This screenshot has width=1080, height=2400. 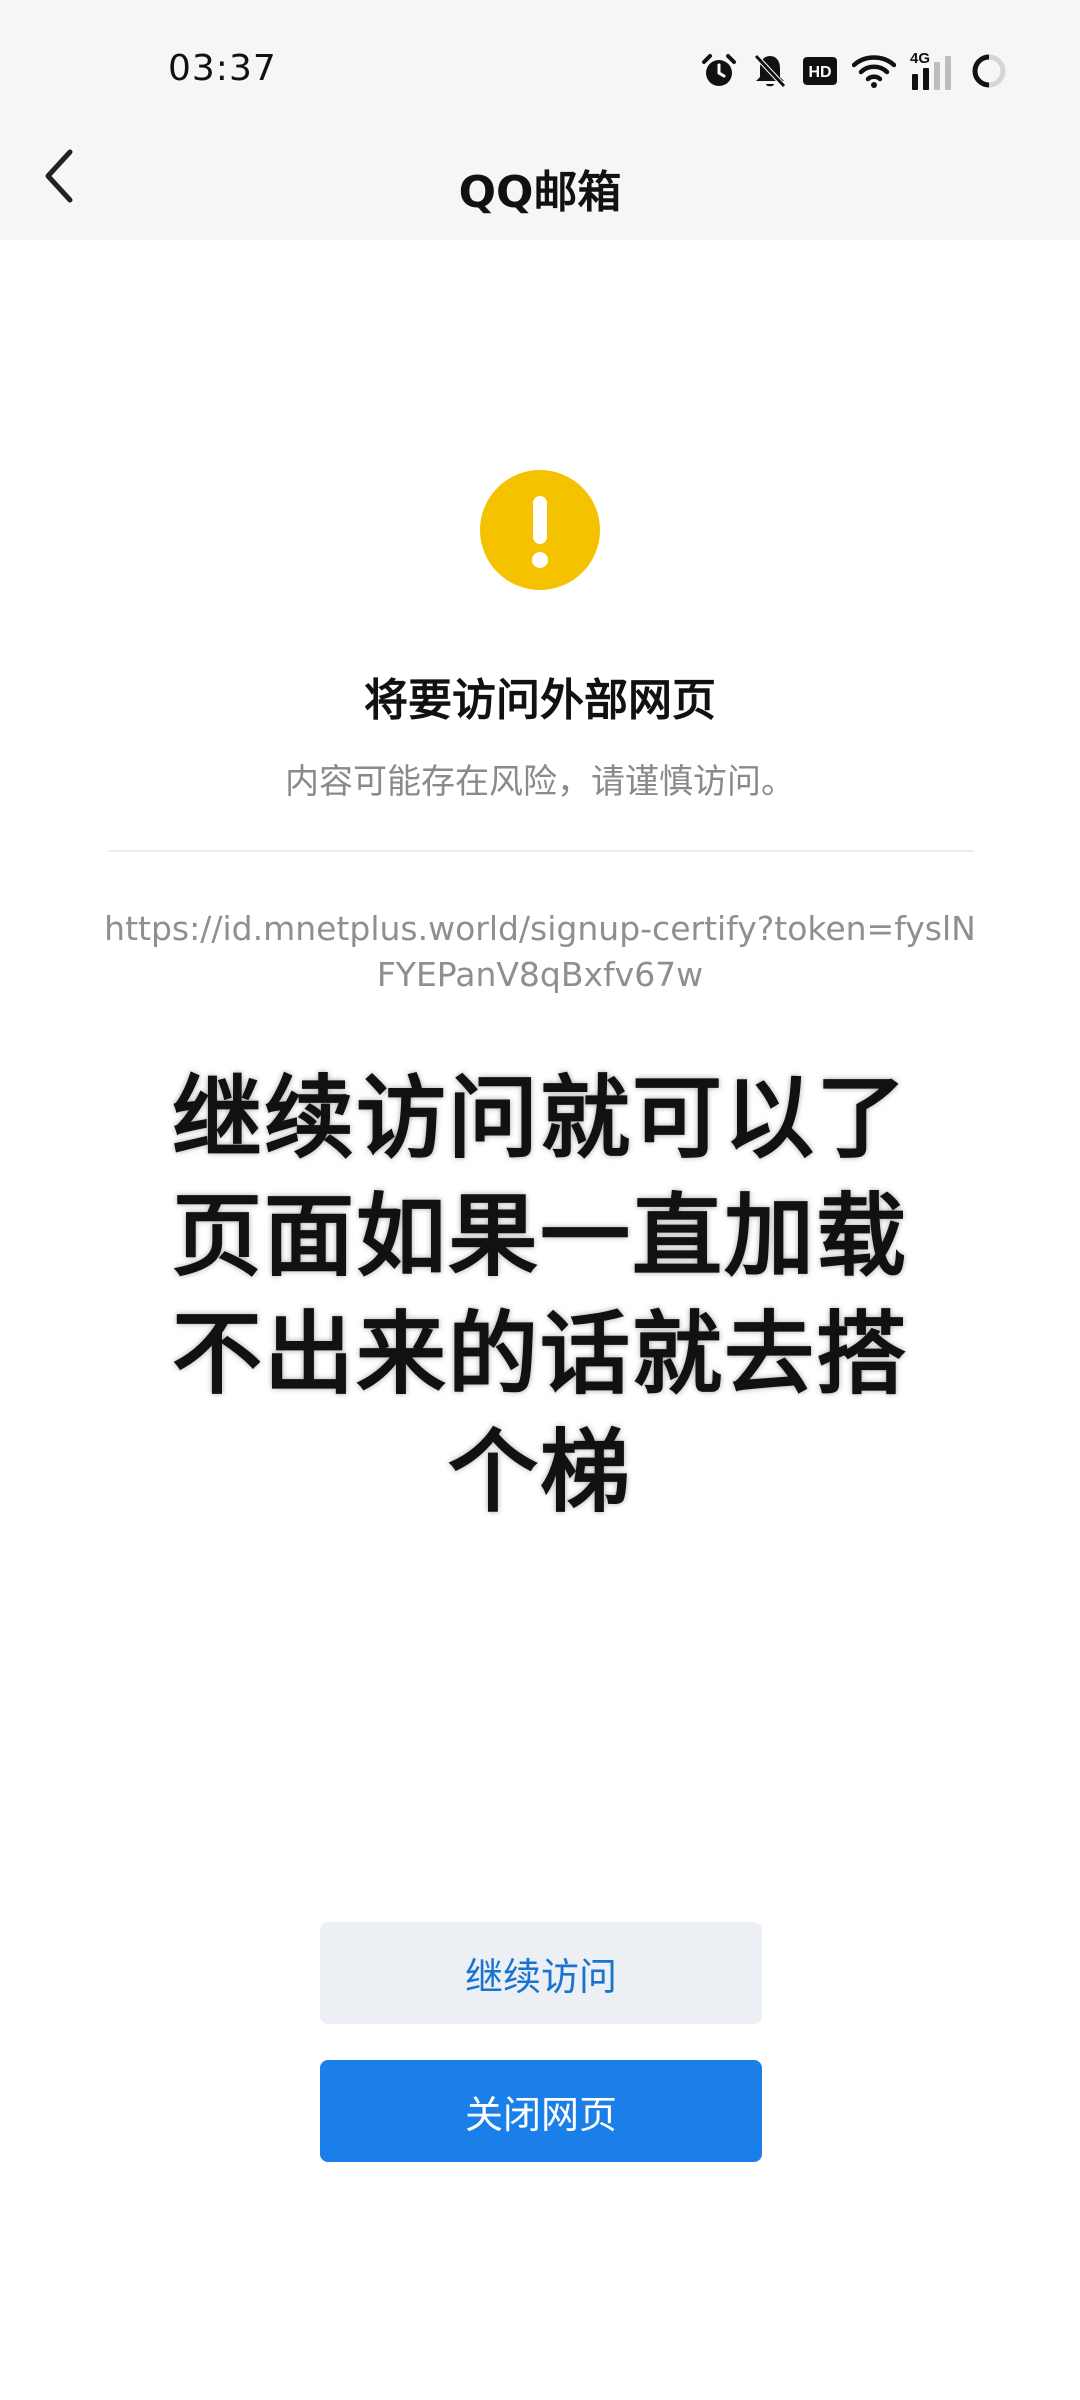 I want to click on bell-muted-icon, so click(x=770, y=71).